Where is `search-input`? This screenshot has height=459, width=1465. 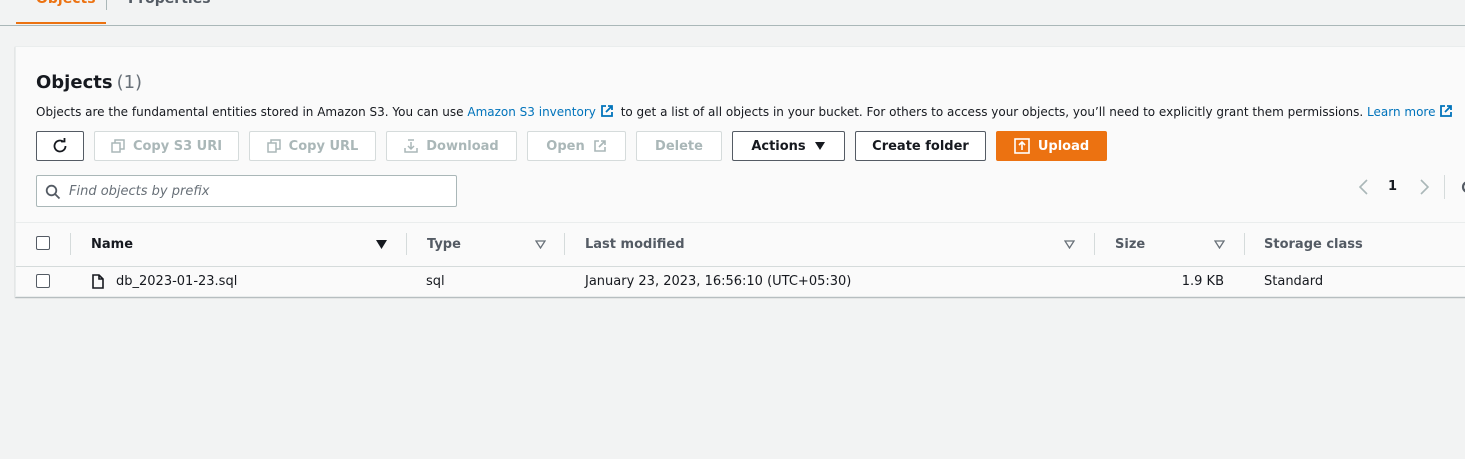 search-input is located at coordinates (259, 191).